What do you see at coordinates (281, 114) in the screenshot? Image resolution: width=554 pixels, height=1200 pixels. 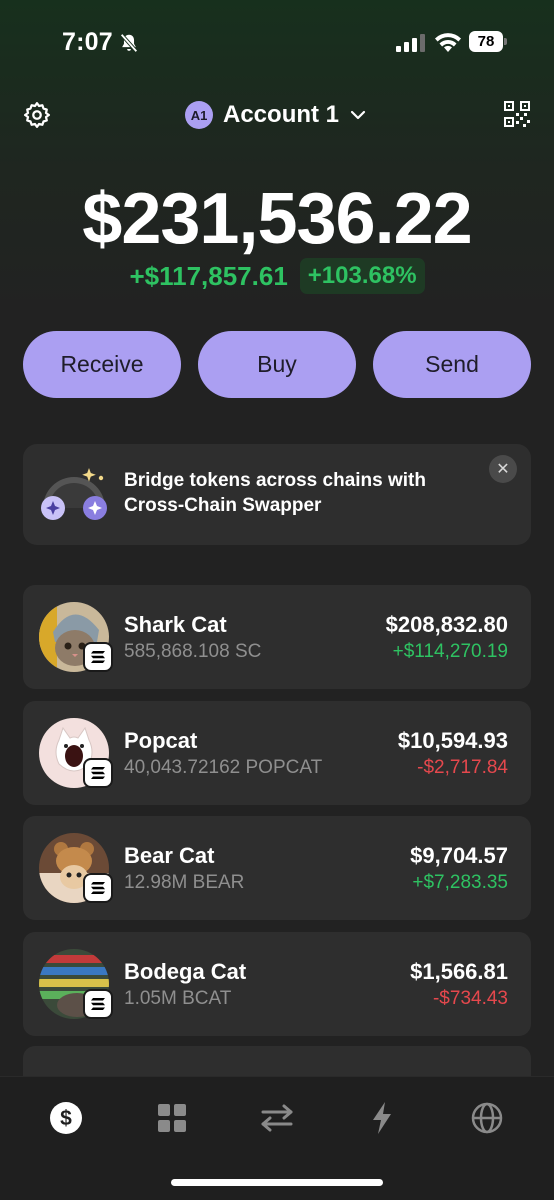 I see `account-name: Account 1` at bounding box center [281, 114].